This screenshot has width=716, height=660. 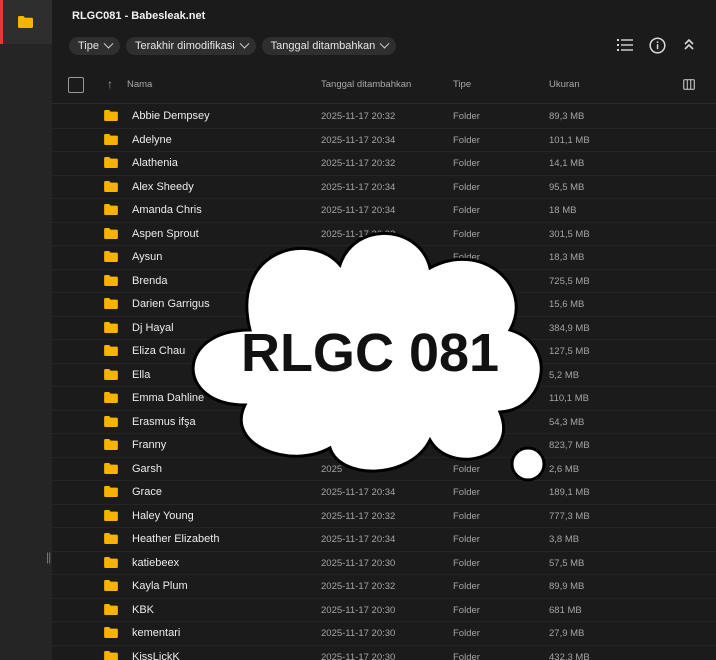 What do you see at coordinates (155, 163) in the screenshot?
I see `row-name: Alathenia` at bounding box center [155, 163].